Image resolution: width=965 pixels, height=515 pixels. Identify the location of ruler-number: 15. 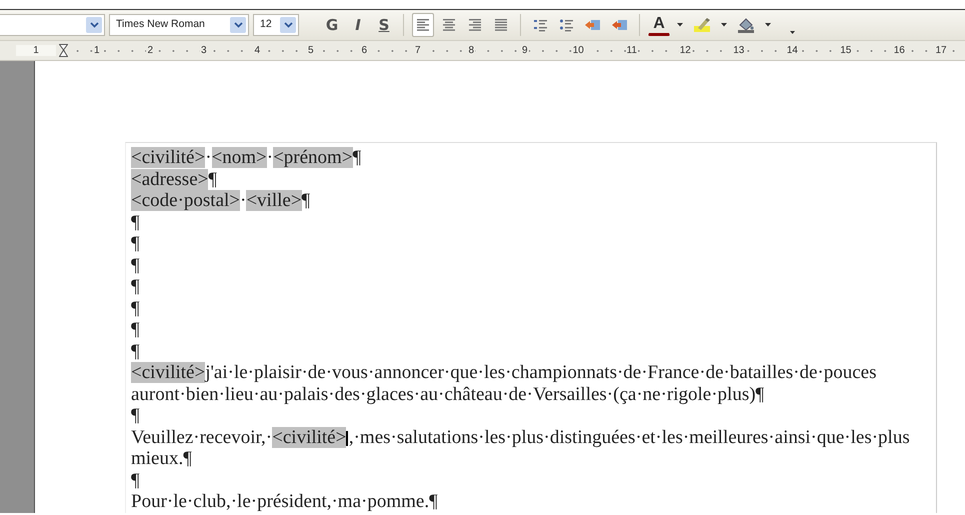
(845, 50).